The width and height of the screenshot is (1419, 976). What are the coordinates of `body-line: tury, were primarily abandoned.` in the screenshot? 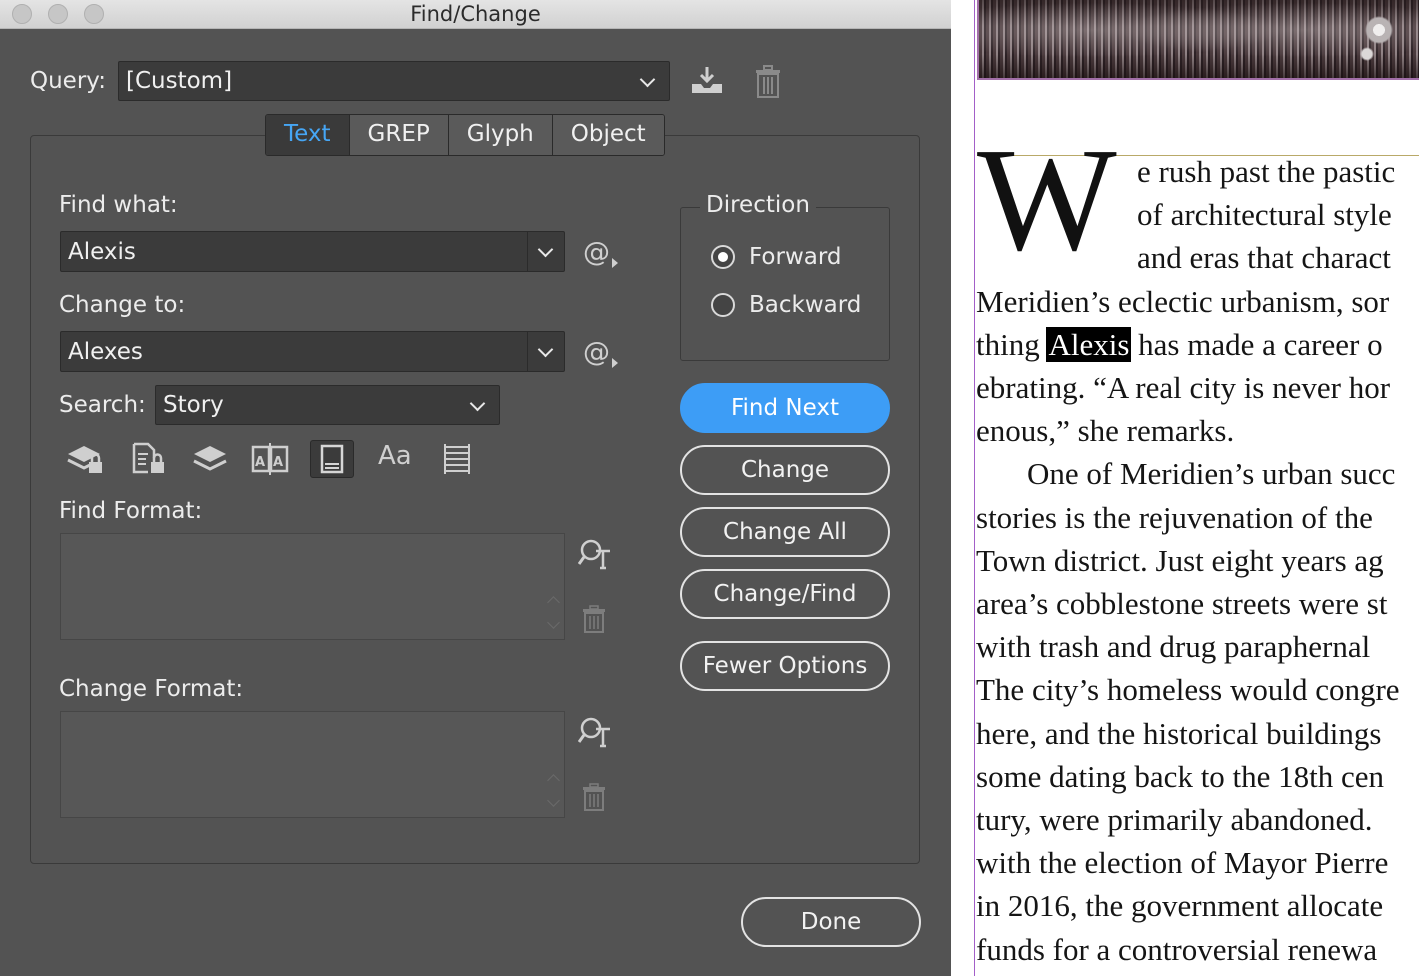 It's located at (1174, 819).